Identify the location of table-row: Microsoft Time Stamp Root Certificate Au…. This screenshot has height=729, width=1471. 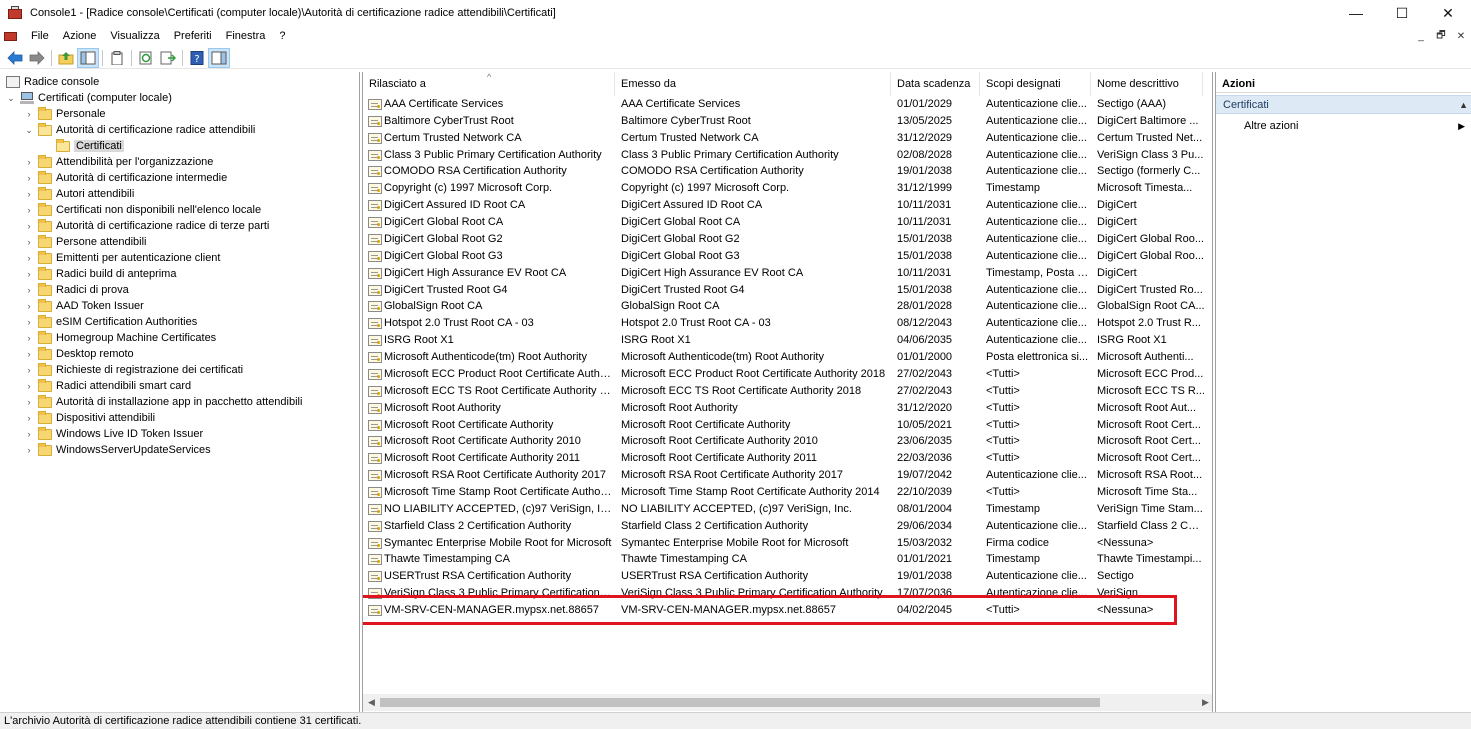
(787, 492).